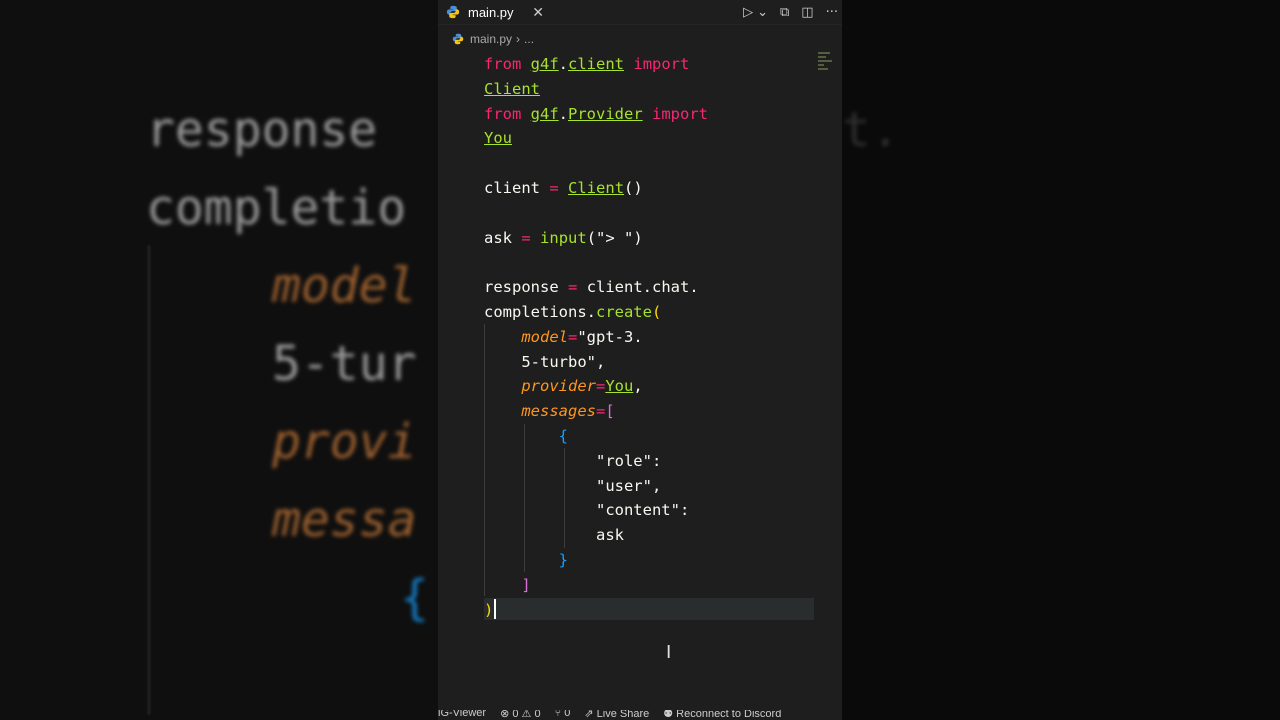 The height and width of the screenshot is (720, 1280). I want to click on code-line: }, so click(649, 560).